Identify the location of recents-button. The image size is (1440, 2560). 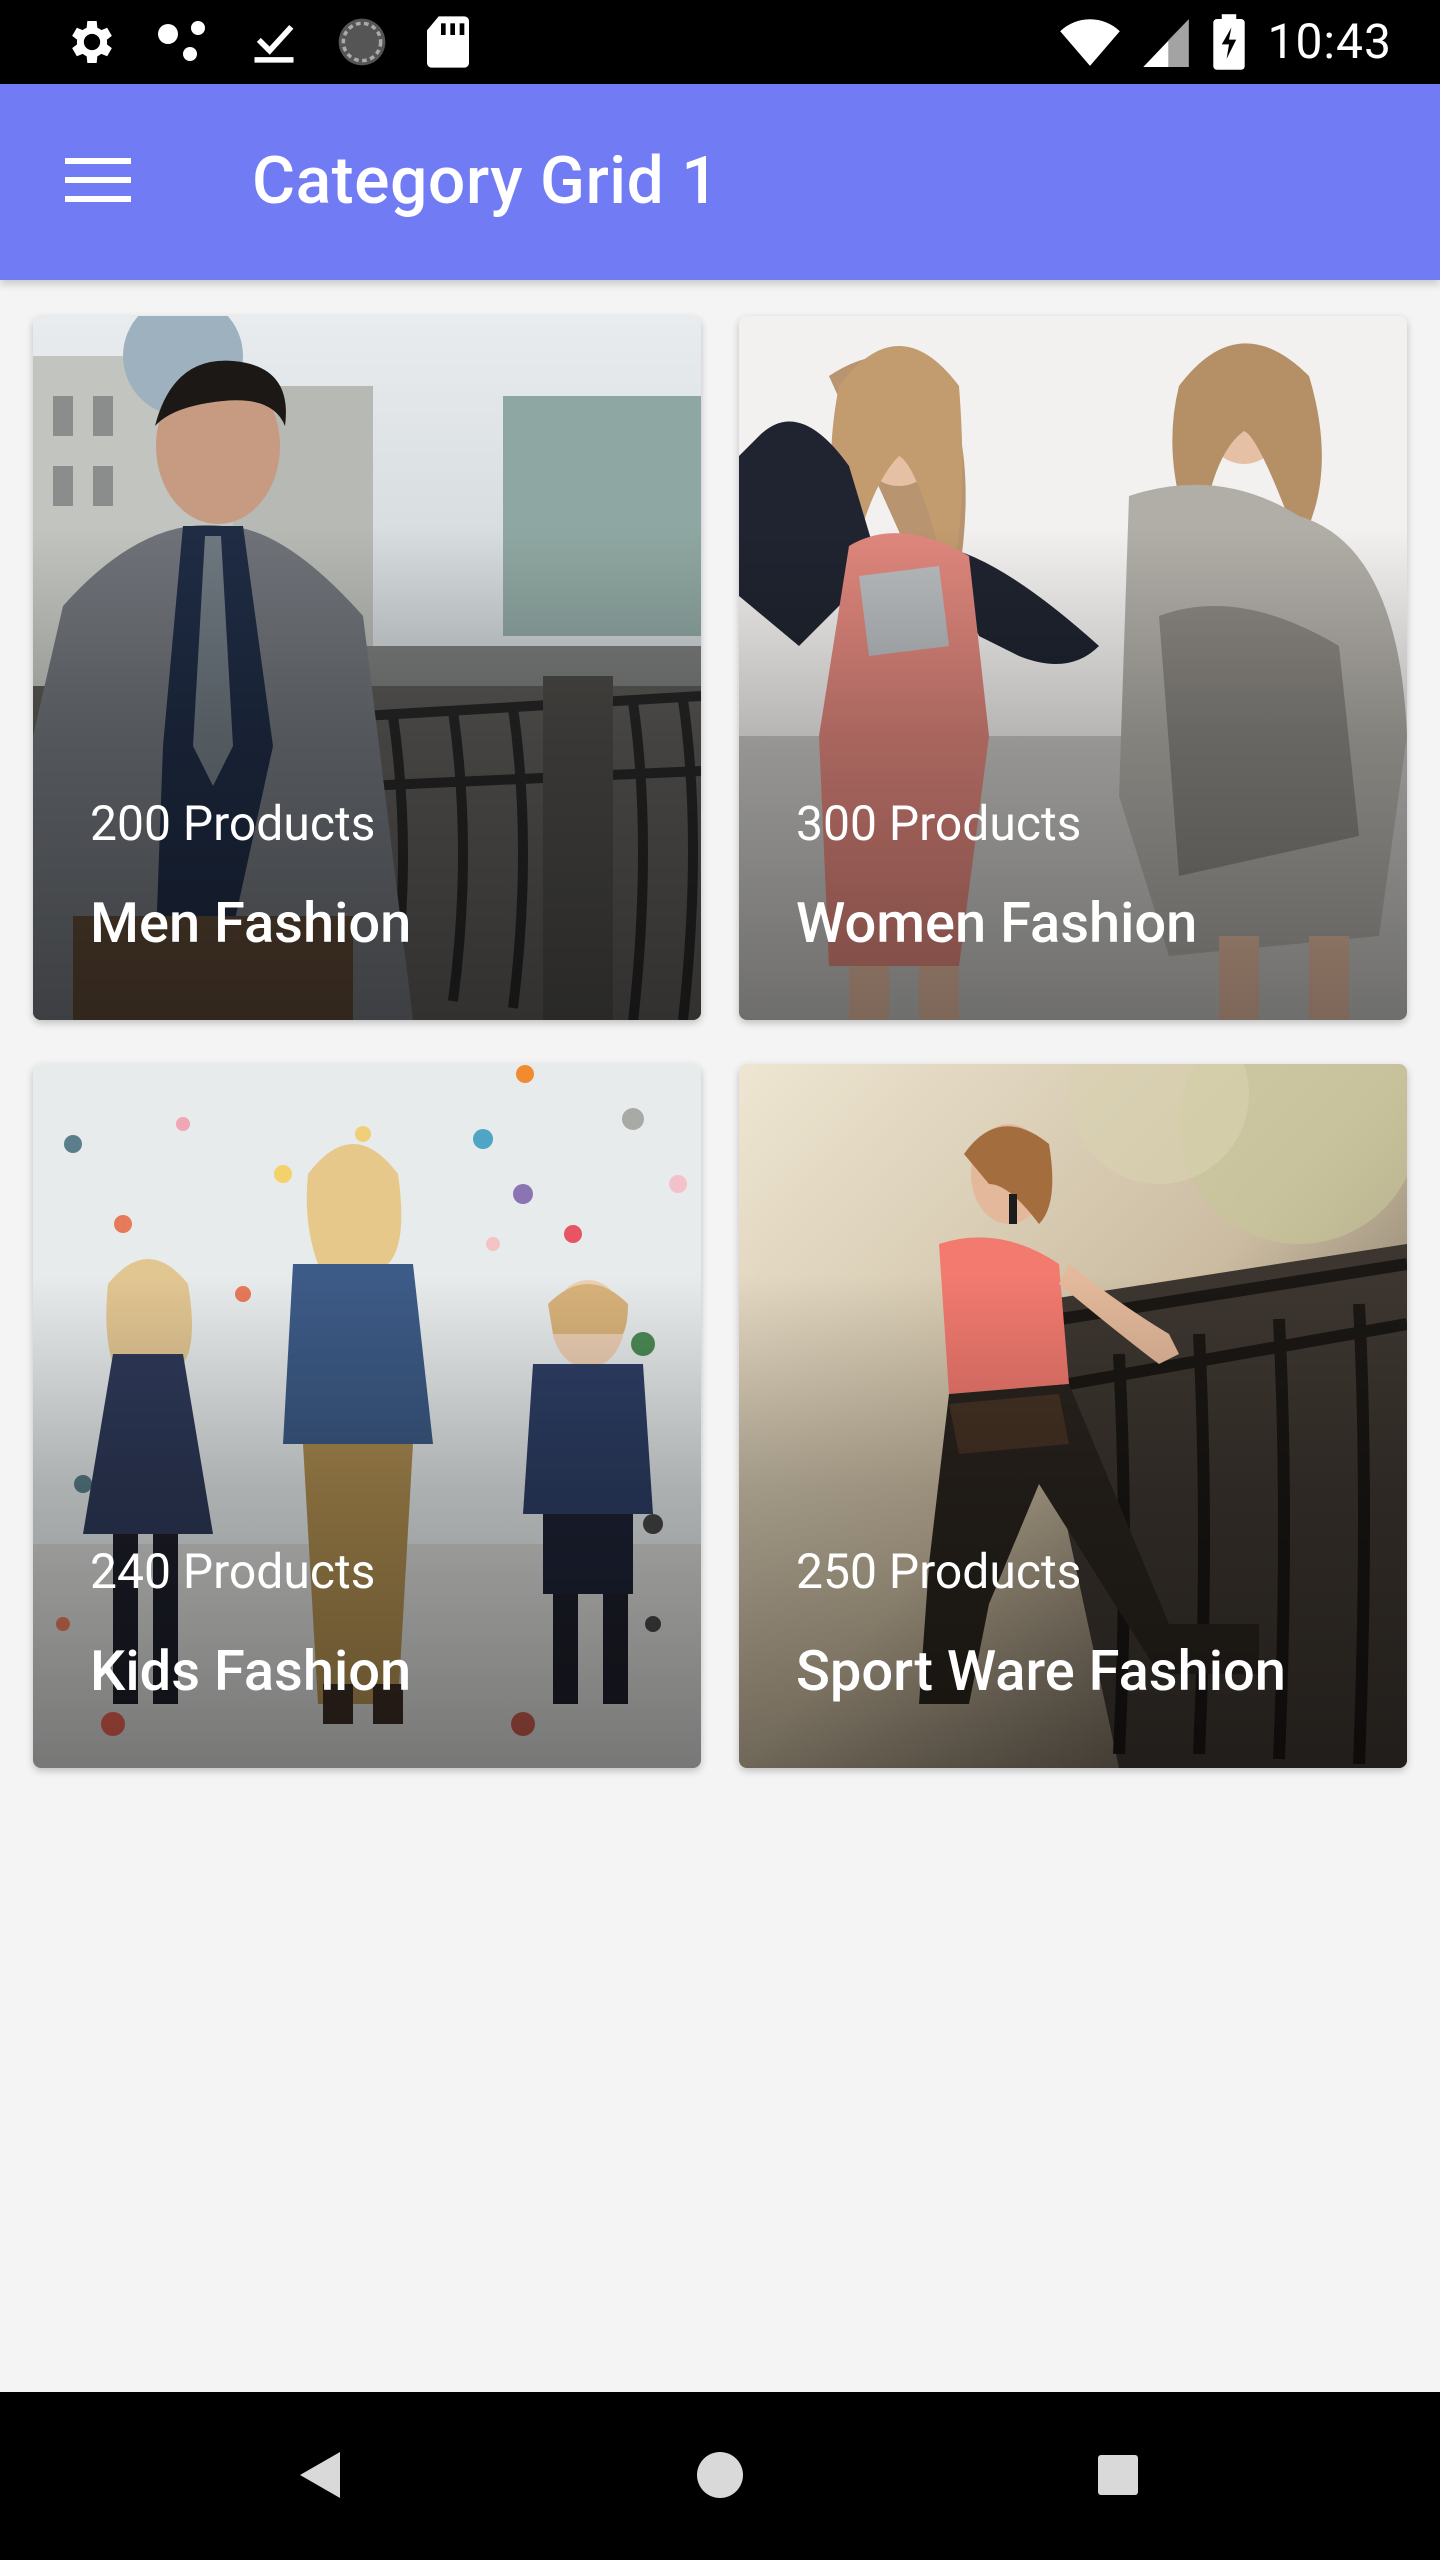
(1118, 2477).